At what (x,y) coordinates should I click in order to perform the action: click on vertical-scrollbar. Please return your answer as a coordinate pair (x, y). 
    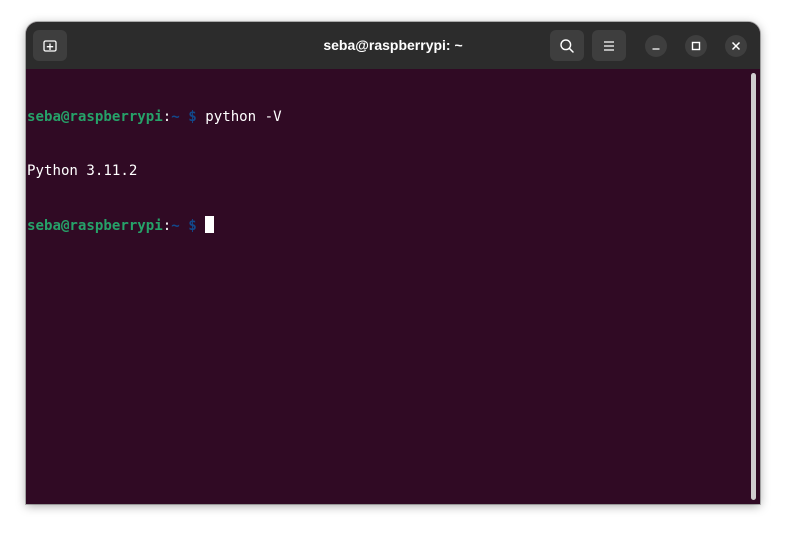
    Looking at the image, I should click on (753, 286).